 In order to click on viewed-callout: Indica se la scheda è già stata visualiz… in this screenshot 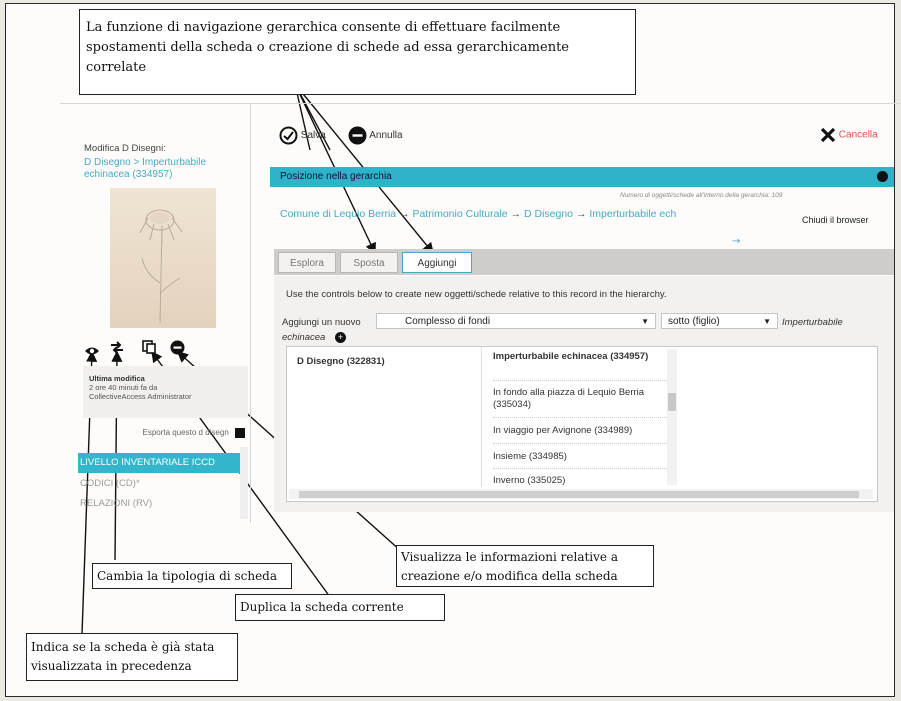, I will do `click(132, 657)`.